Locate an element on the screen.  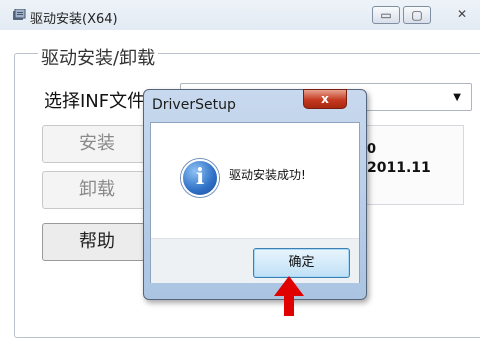
window-close-button: ✕ is located at coordinates (462, 15).